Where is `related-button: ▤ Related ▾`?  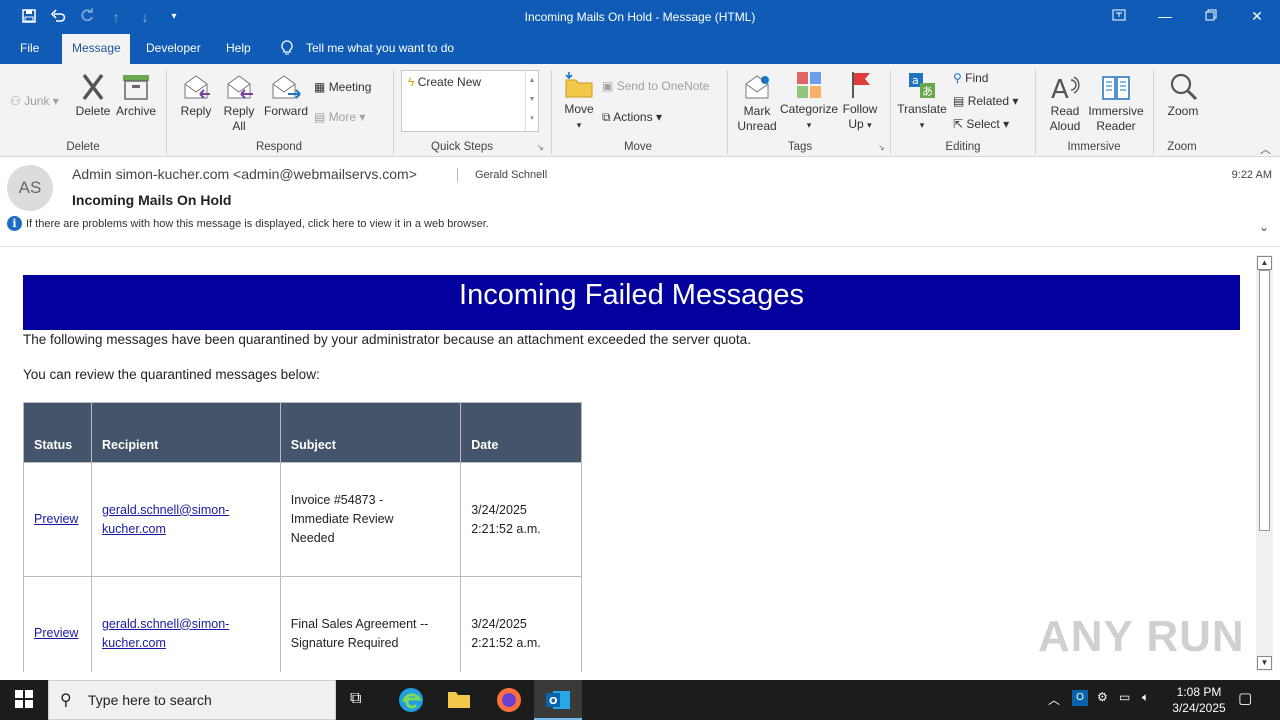
related-button: ▤ Related ▾ is located at coordinates (985, 101).